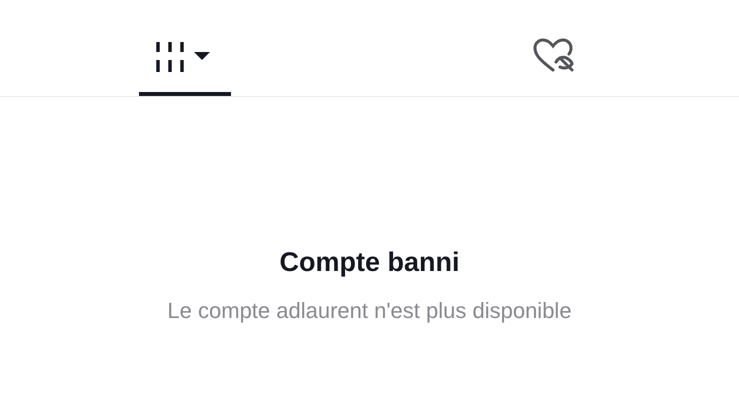 This screenshot has height=416, width=739. Describe the element at coordinates (554, 56) in the screenshot. I see `heart-hidden-icon` at that location.